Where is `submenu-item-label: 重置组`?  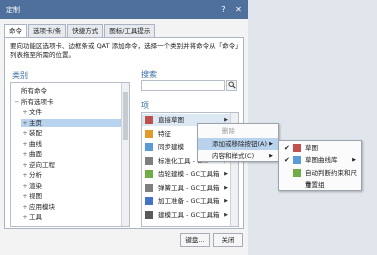
submenu-item-label: 重置组 is located at coordinates (315, 184).